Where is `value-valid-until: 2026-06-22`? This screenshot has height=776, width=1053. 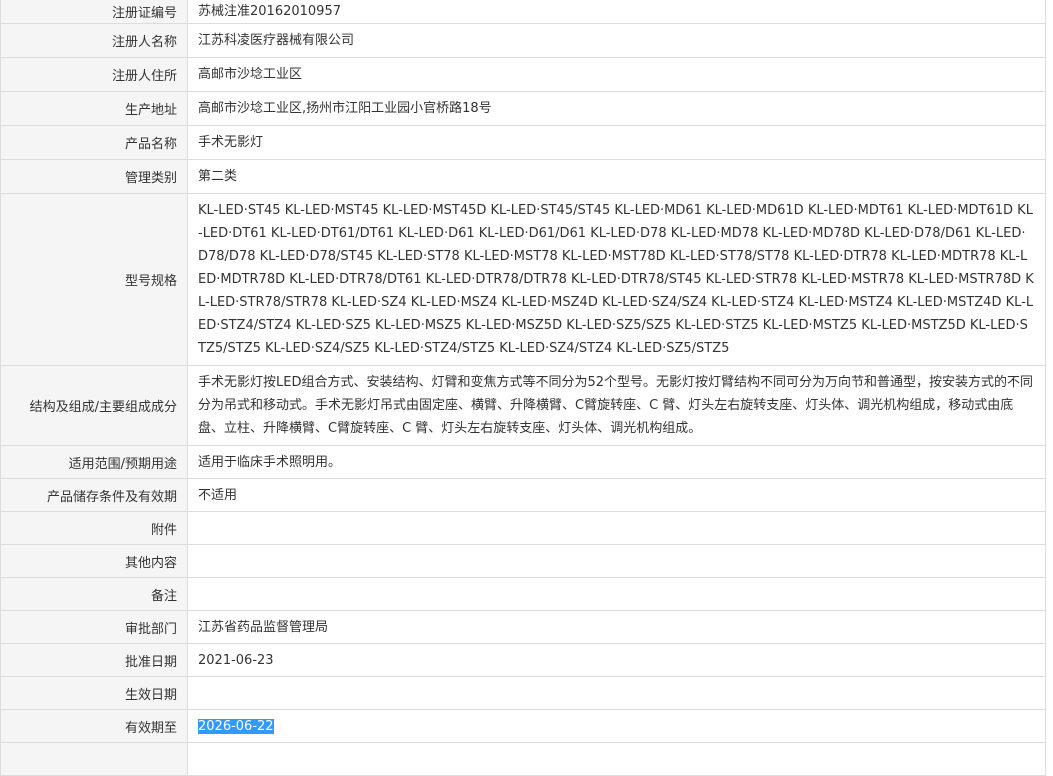 value-valid-until: 2026-06-22 is located at coordinates (616, 726).